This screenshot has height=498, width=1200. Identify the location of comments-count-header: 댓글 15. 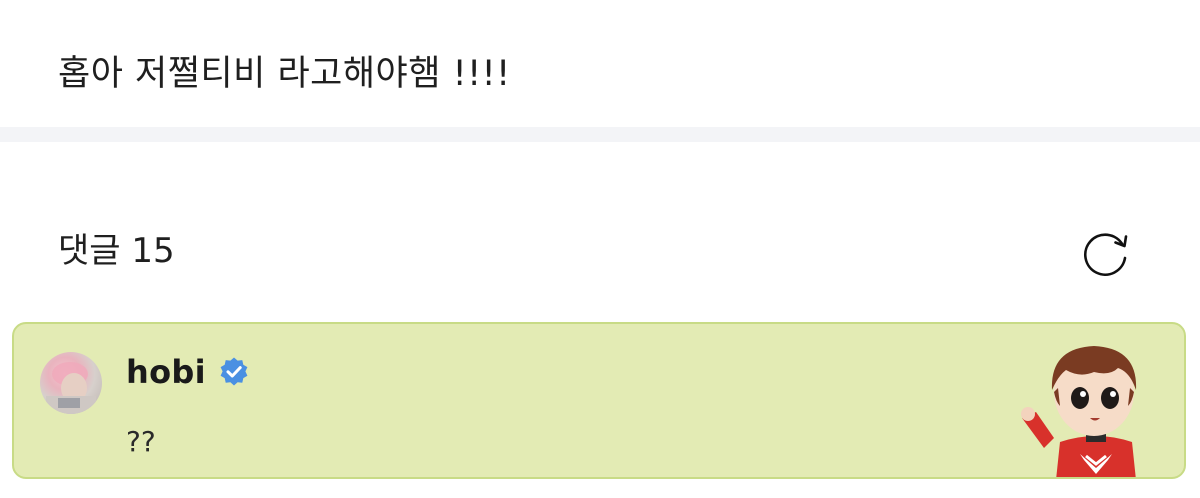
(116, 251).